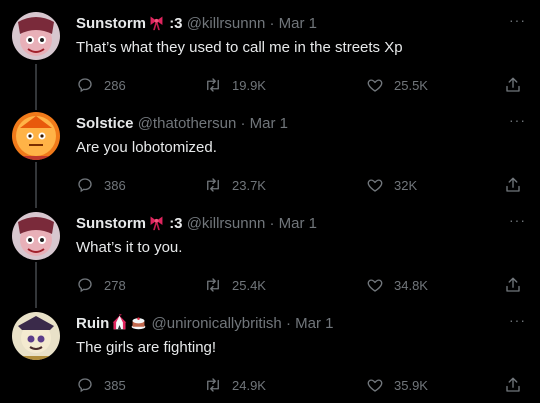 This screenshot has height=403, width=540. I want to click on user-handle: @unironicallybritish, so click(217, 323).